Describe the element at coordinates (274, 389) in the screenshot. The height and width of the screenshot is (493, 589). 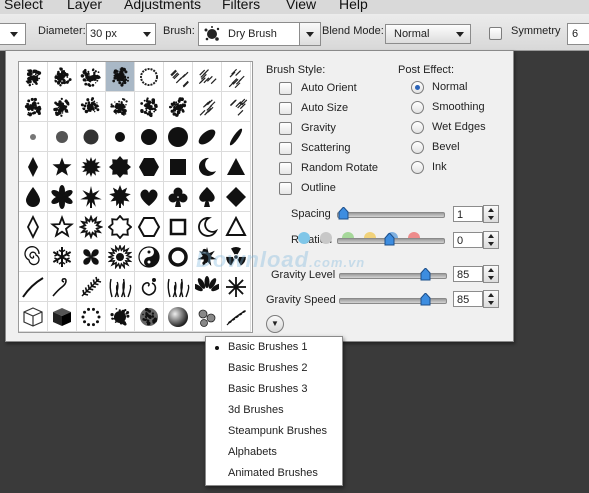
I see `brush-set-menu-item: Basic Brushes 3` at that location.